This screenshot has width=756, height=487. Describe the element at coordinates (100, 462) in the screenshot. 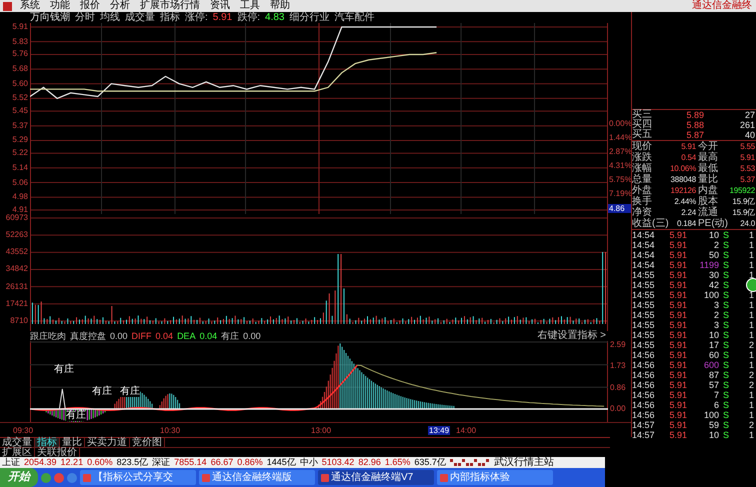

I see `status-text: 0.60%` at that location.